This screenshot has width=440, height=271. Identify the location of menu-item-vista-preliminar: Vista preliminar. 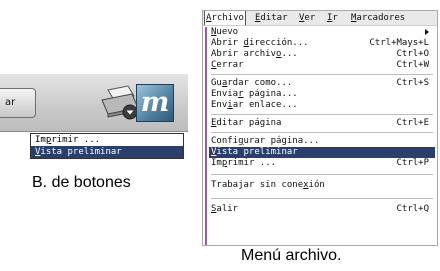
(322, 152).